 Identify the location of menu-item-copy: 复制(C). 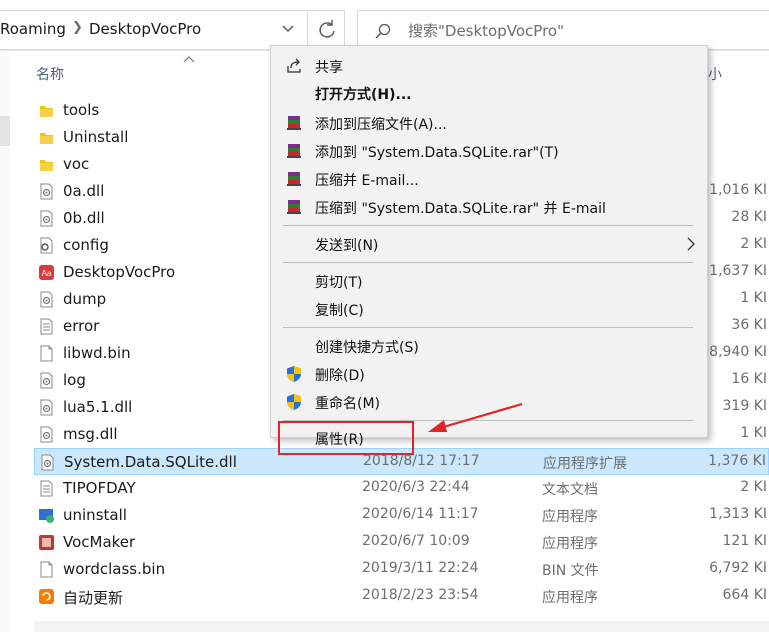
(489, 309).